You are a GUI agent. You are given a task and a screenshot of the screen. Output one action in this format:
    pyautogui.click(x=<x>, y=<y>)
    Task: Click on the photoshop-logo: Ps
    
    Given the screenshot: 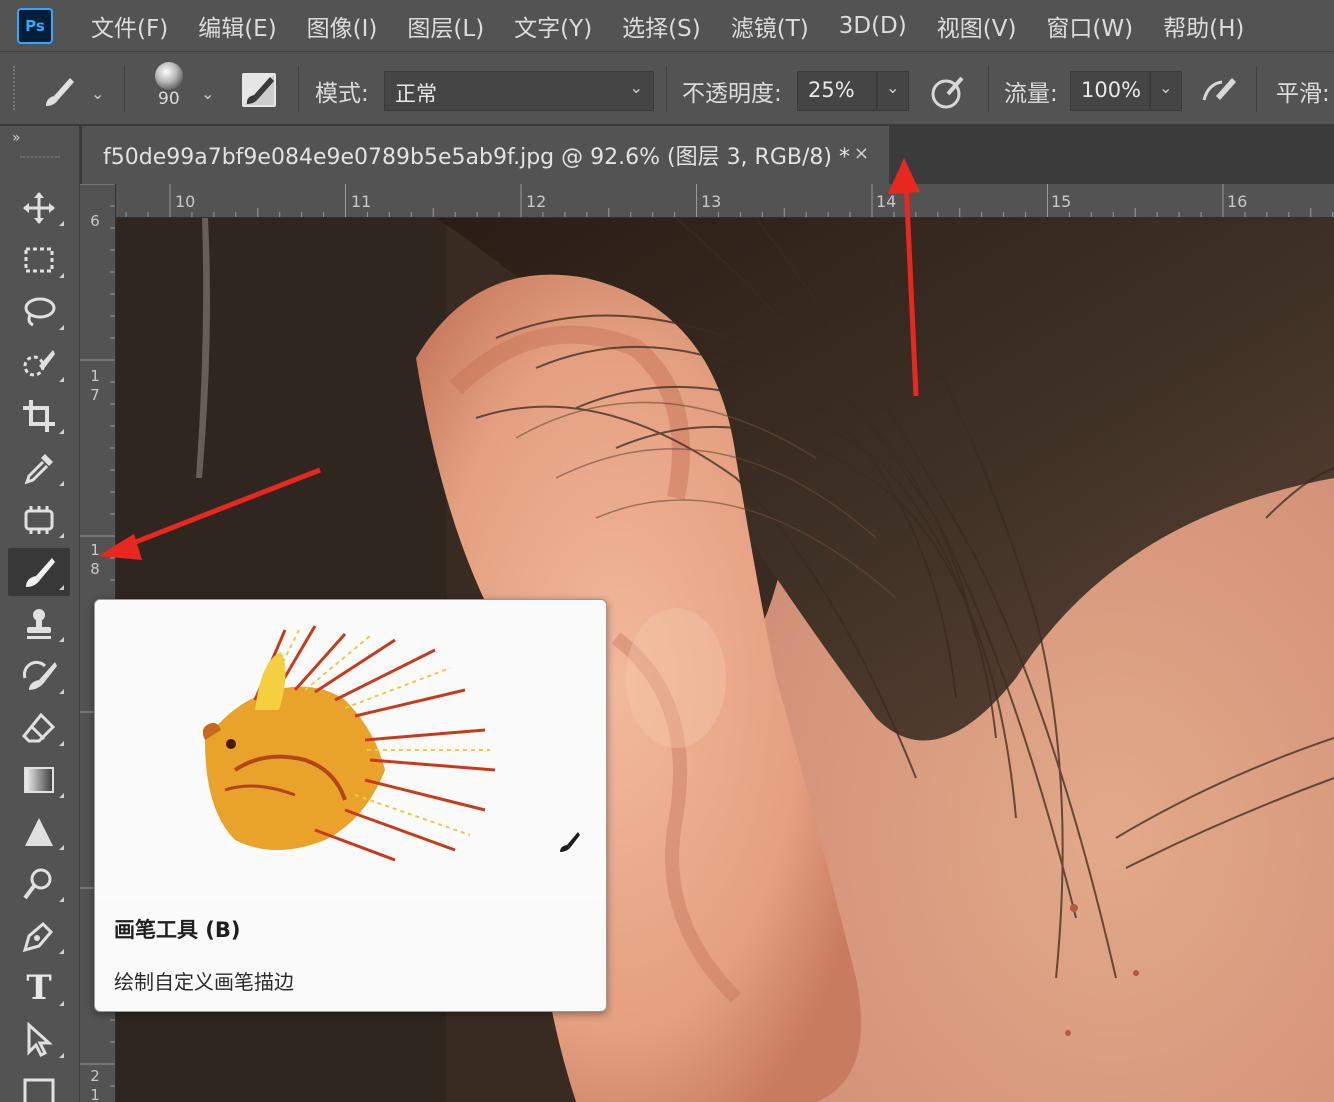 What is the action you would take?
    pyautogui.click(x=35, y=25)
    